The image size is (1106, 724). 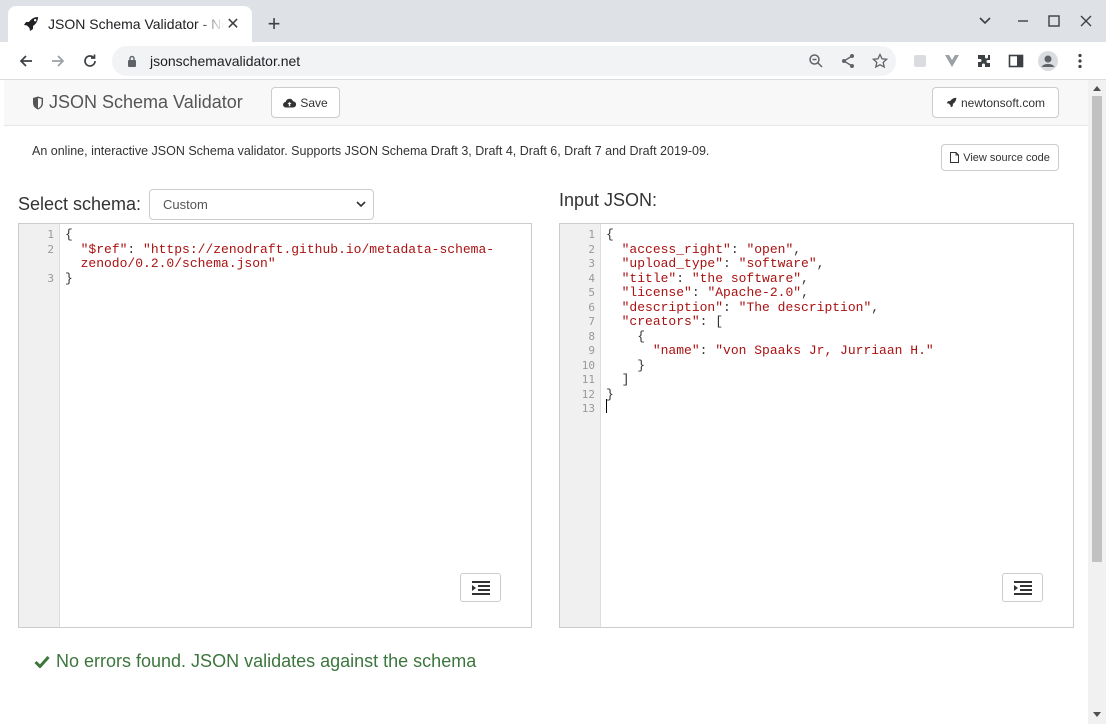 I want to click on maximize-icon, so click(x=1054, y=21).